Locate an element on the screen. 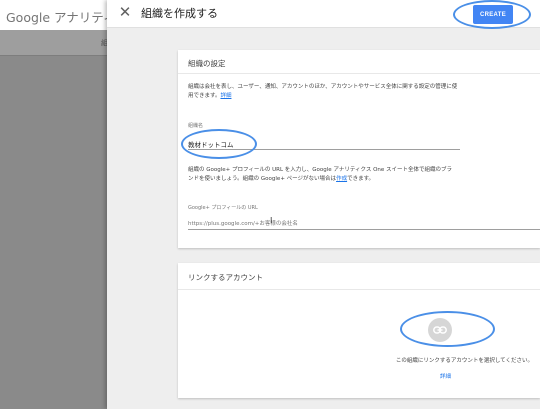 The height and width of the screenshot is (409, 540). org-name-input is located at coordinates (324, 144).